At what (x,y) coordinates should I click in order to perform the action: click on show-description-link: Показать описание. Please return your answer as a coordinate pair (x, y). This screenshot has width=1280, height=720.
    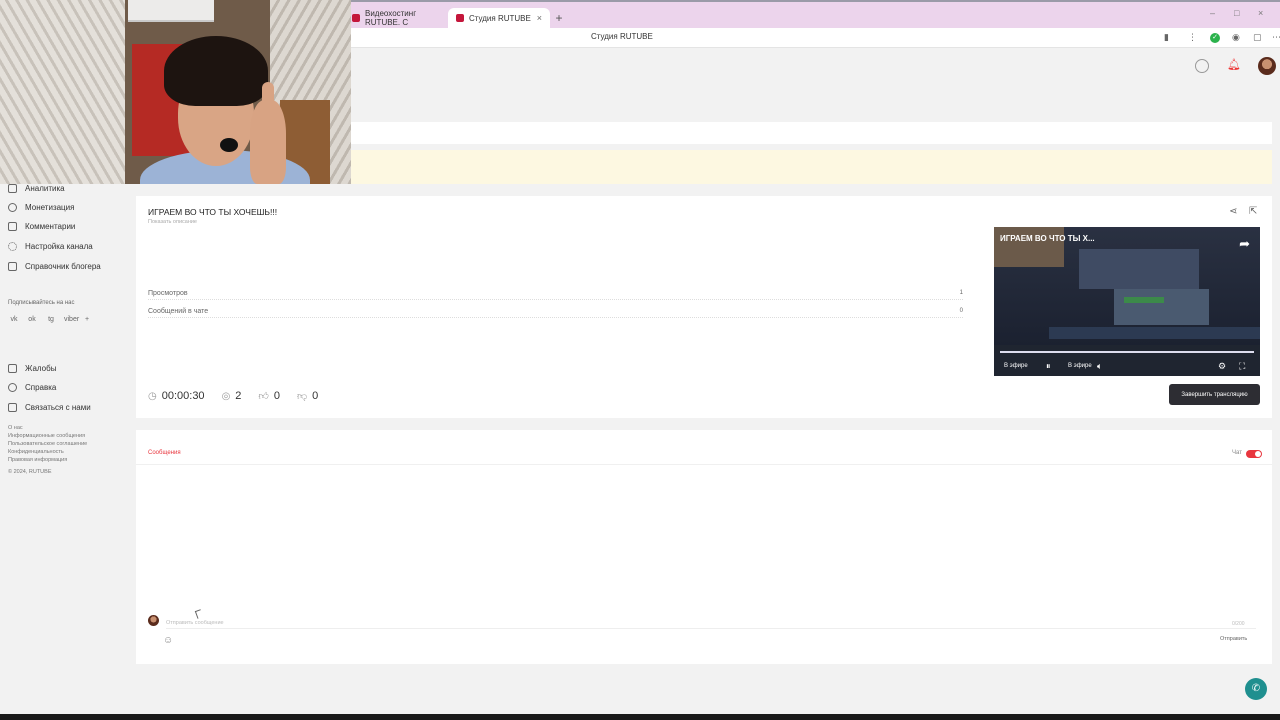
    Looking at the image, I should click on (172, 222).